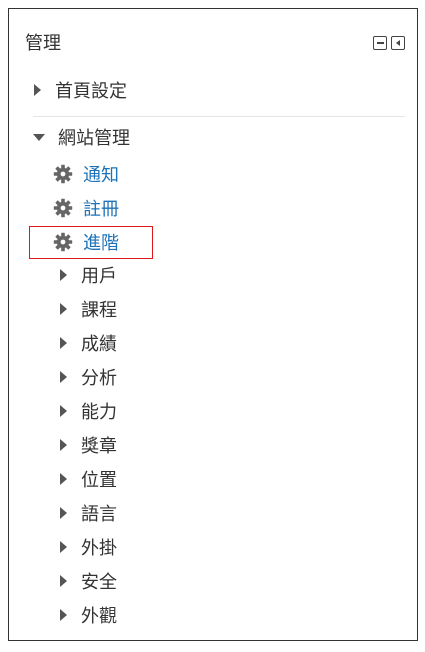 The height and width of the screenshot is (652, 425). I want to click on tree-item: 獎章, so click(88, 445).